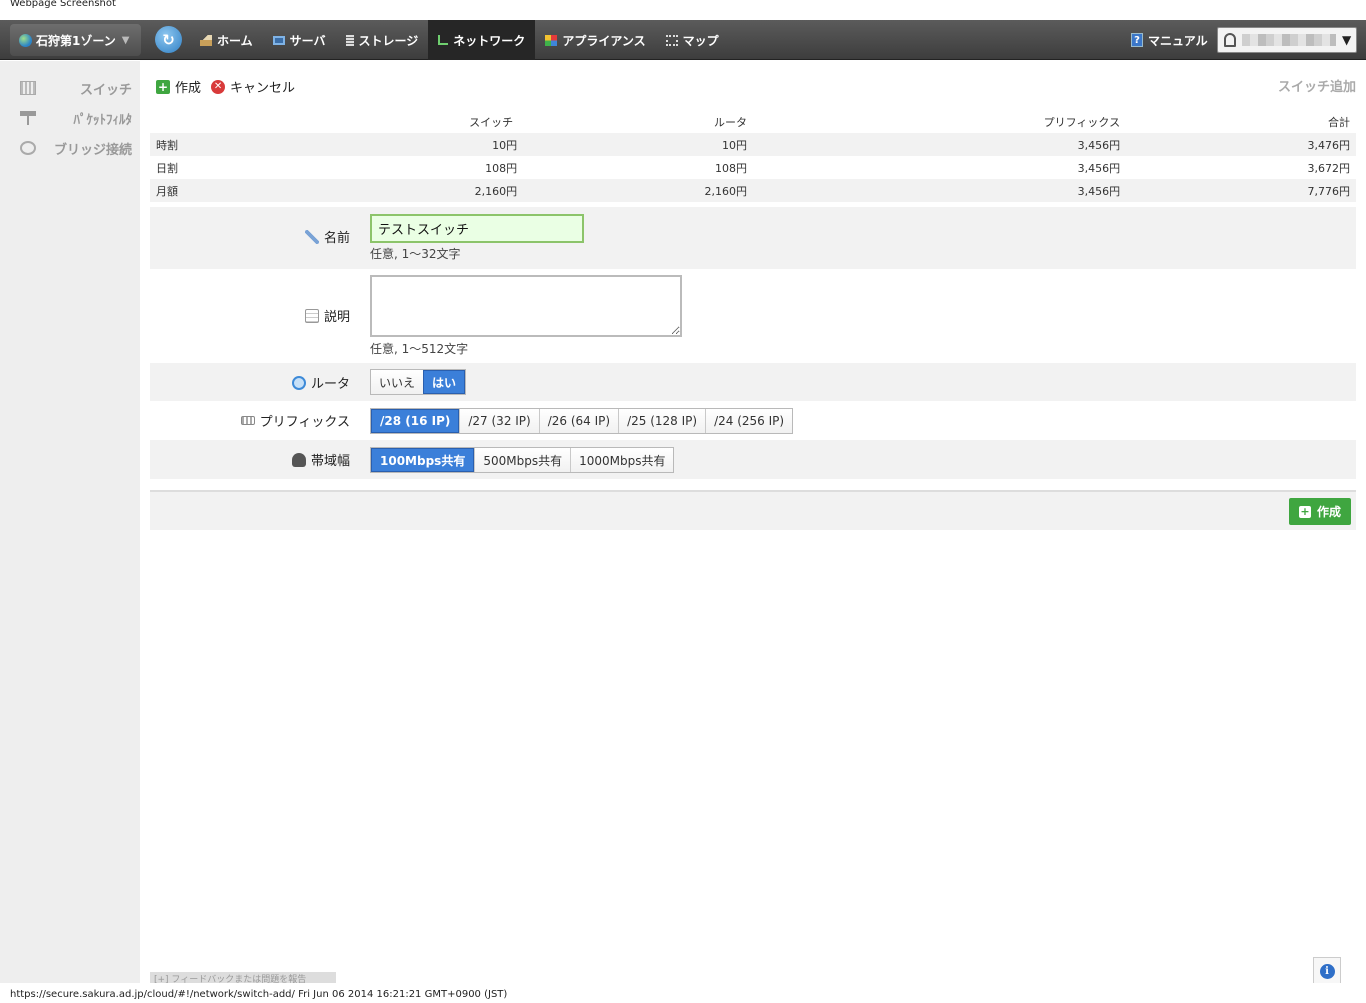 The height and width of the screenshot is (1003, 1366). What do you see at coordinates (753, 382) in the screenshot?
I see `router-row: ルータ いいえ はい` at bounding box center [753, 382].